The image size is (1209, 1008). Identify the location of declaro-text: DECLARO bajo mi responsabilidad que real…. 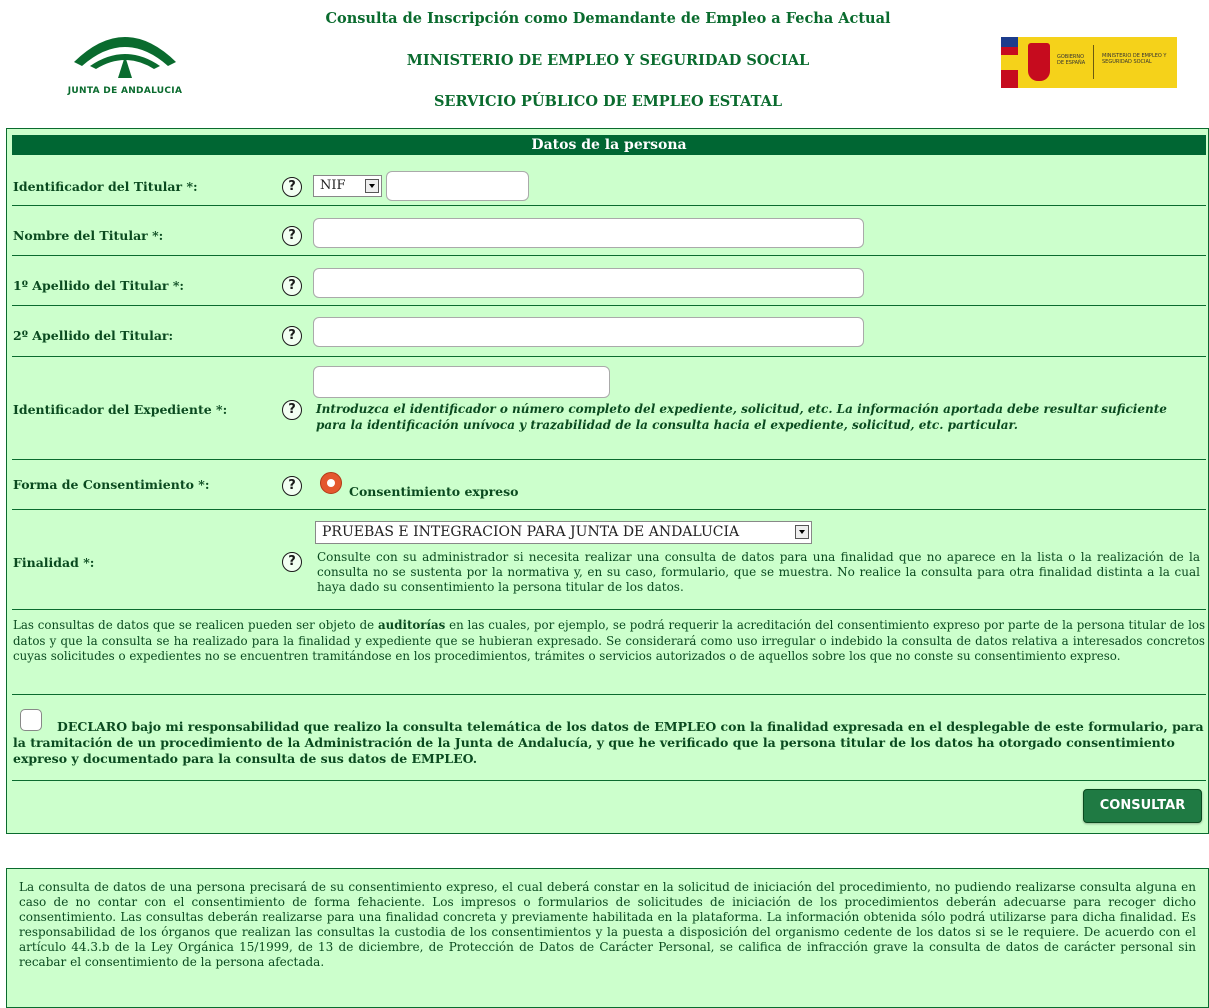
(608, 742).